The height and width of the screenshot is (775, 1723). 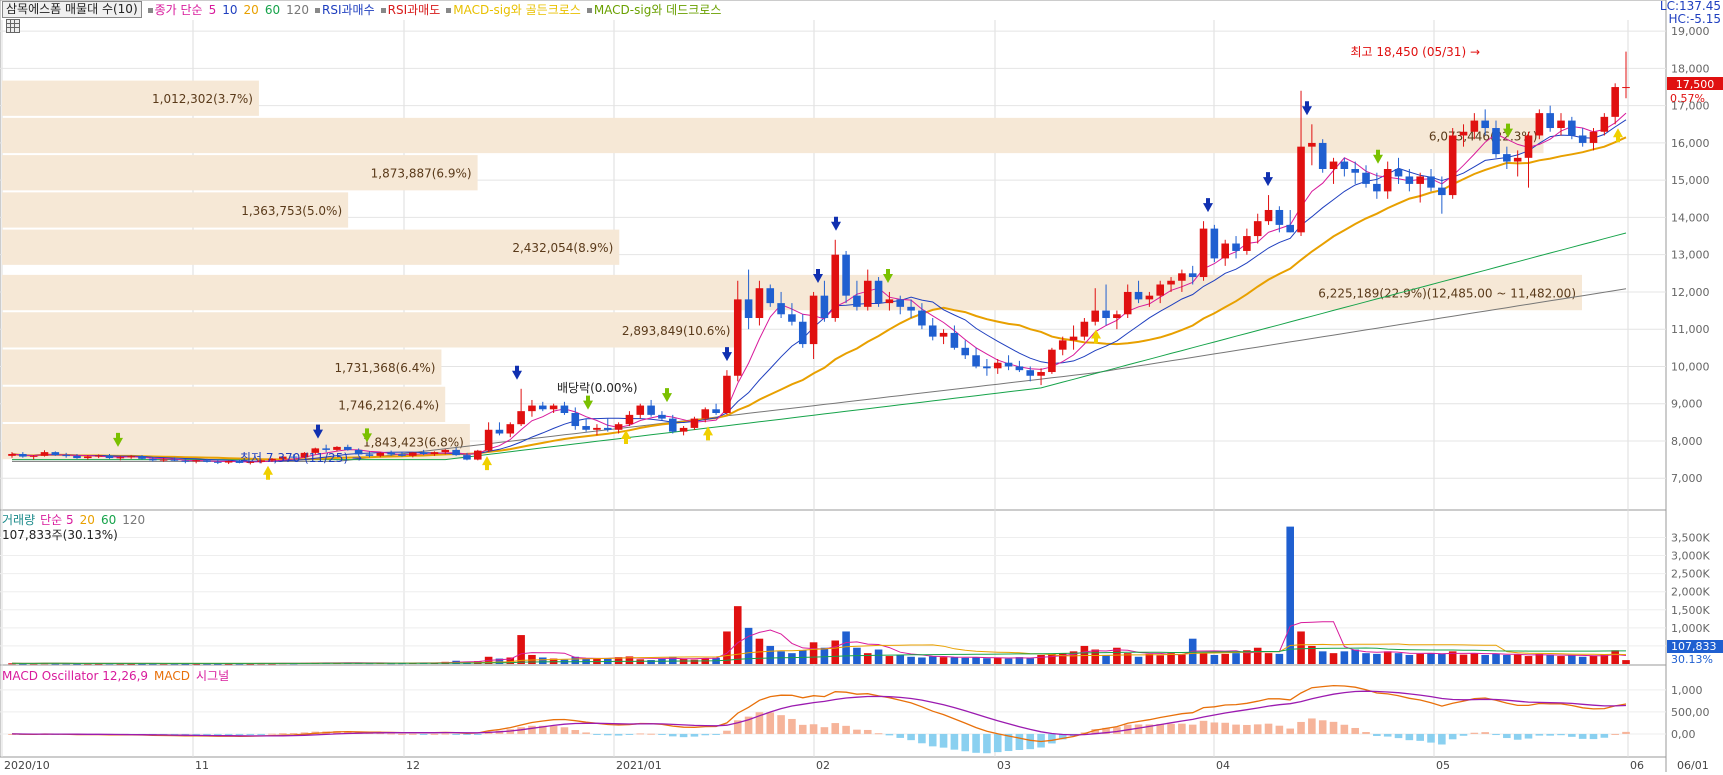 What do you see at coordinates (75, 676) in the screenshot?
I see `legend-item: MACD Oscillator 12,26,9` at bounding box center [75, 676].